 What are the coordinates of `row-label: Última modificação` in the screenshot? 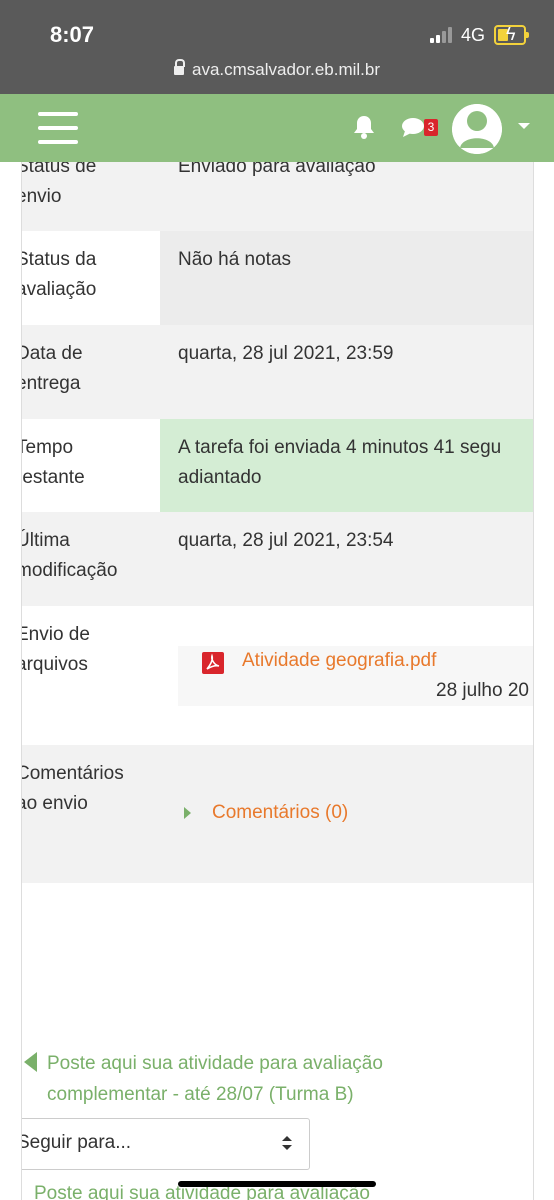 It's located at (69, 555).